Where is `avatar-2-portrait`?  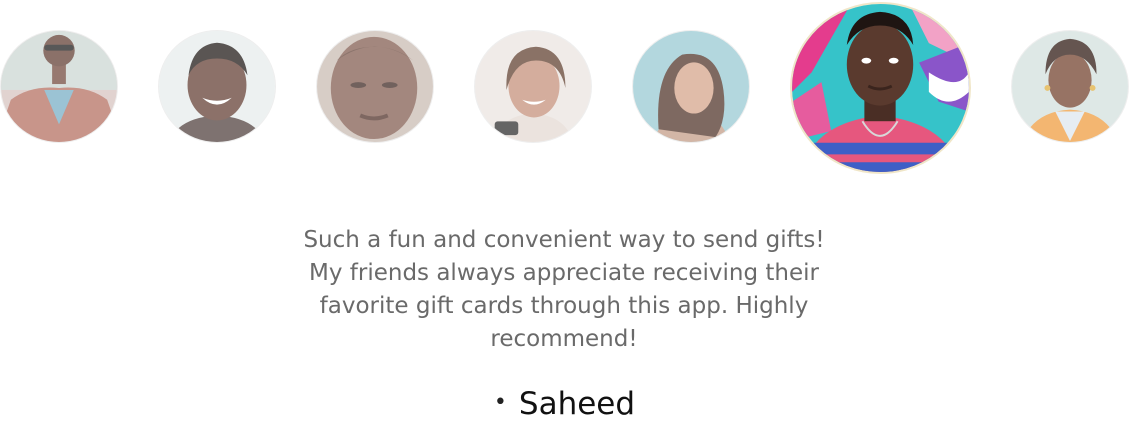 avatar-2-portrait is located at coordinates (217, 86).